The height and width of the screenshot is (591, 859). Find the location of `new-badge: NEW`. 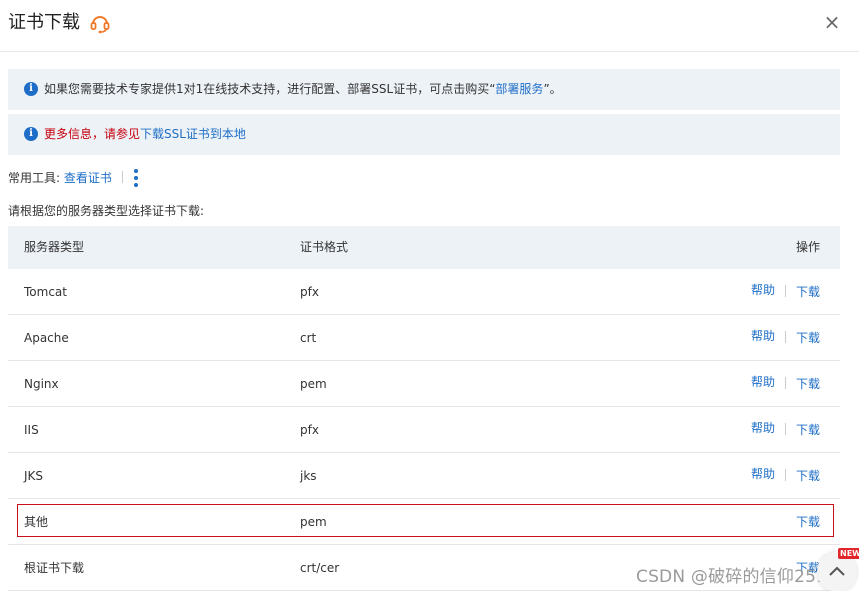

new-badge: NEW is located at coordinates (848, 553).